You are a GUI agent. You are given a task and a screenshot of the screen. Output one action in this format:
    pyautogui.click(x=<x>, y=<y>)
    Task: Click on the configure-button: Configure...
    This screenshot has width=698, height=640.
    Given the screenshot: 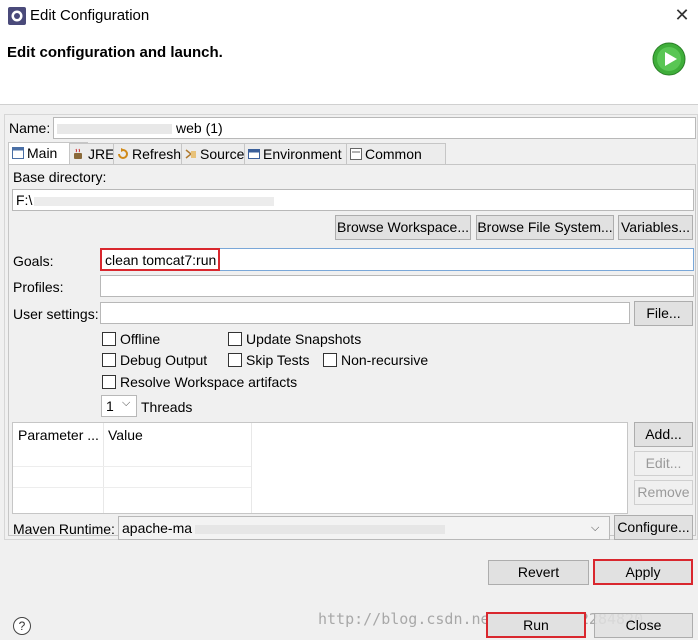 What is the action you would take?
    pyautogui.click(x=653, y=527)
    